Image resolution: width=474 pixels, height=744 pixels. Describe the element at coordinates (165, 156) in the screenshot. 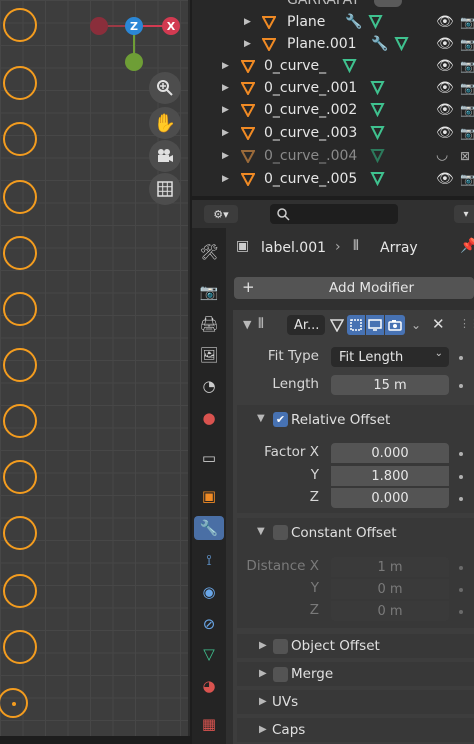

I see `camera-icon` at that location.